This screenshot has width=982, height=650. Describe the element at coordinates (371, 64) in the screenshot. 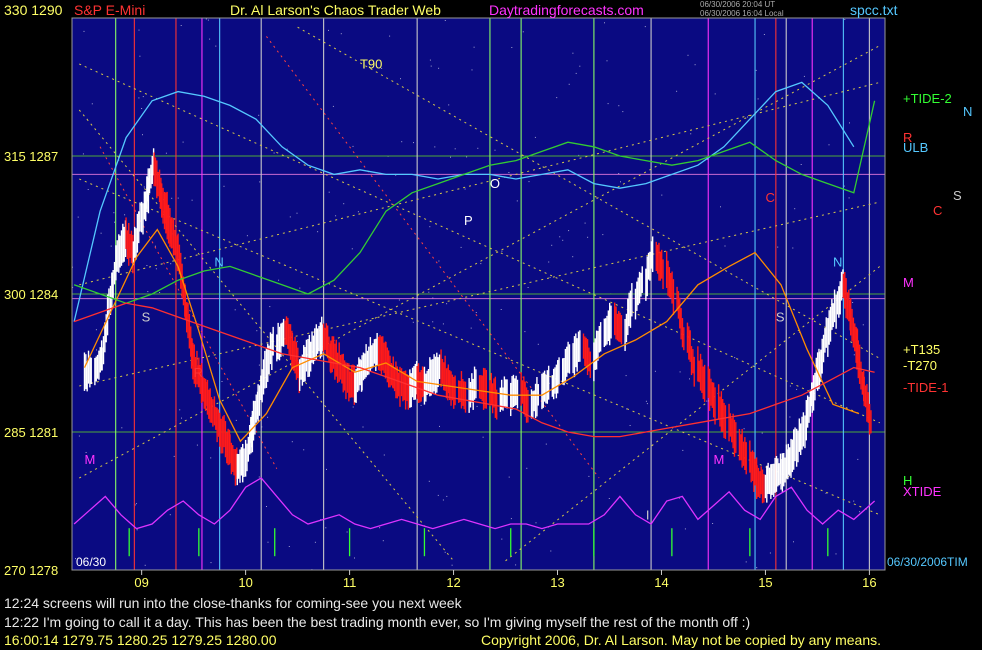

I see `chart-annotation-0: T90` at that location.